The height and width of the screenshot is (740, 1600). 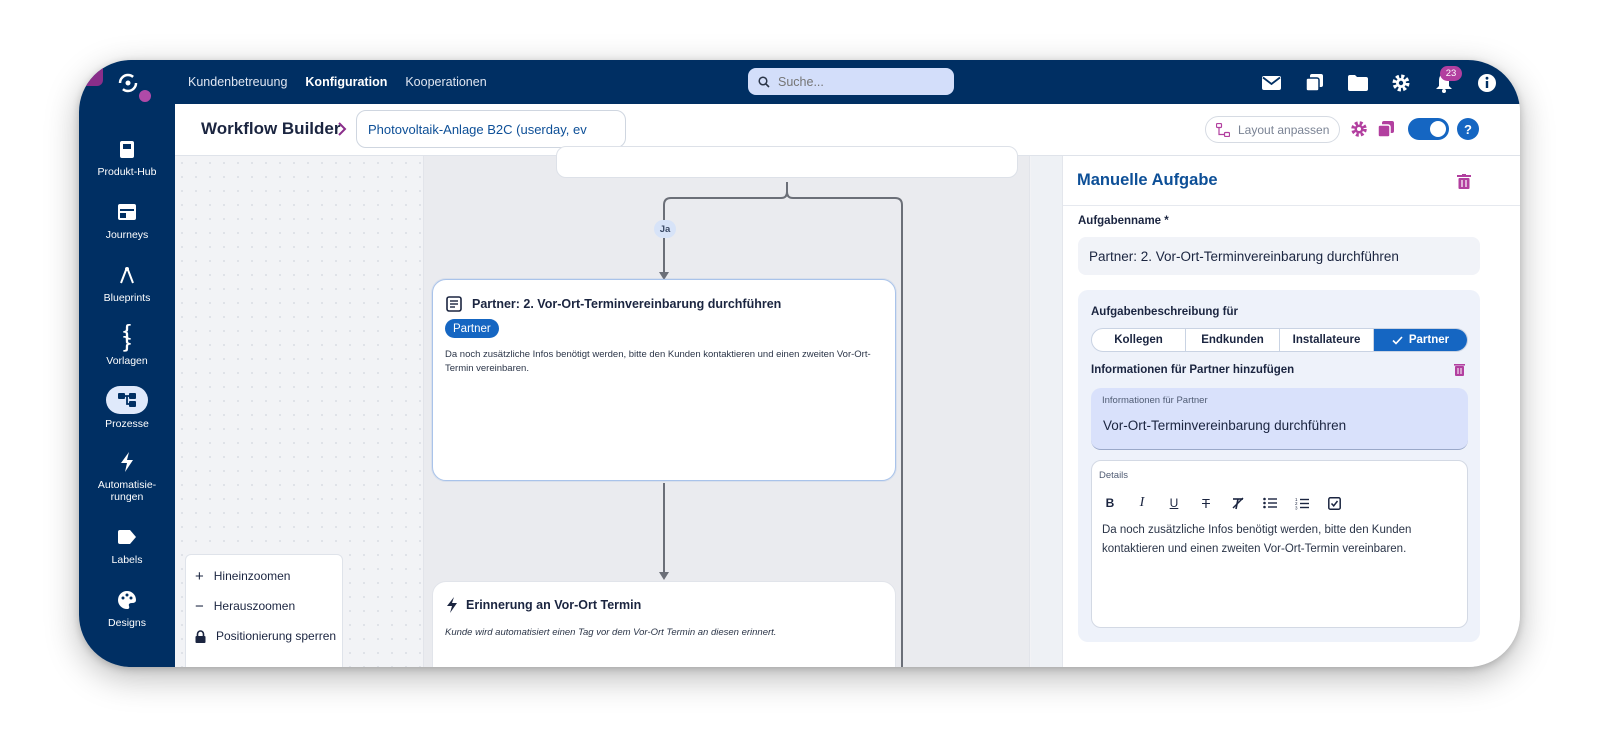 What do you see at coordinates (1291, 205) in the screenshot?
I see `panel-divider` at bounding box center [1291, 205].